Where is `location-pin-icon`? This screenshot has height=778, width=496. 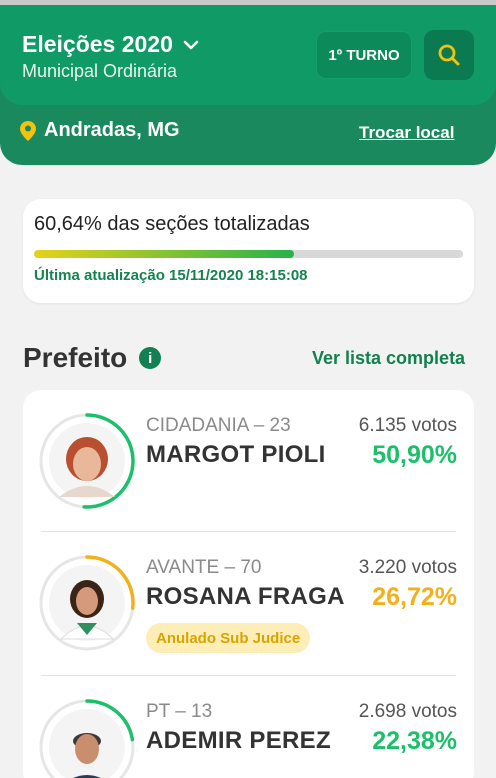
location-pin-icon is located at coordinates (28, 130).